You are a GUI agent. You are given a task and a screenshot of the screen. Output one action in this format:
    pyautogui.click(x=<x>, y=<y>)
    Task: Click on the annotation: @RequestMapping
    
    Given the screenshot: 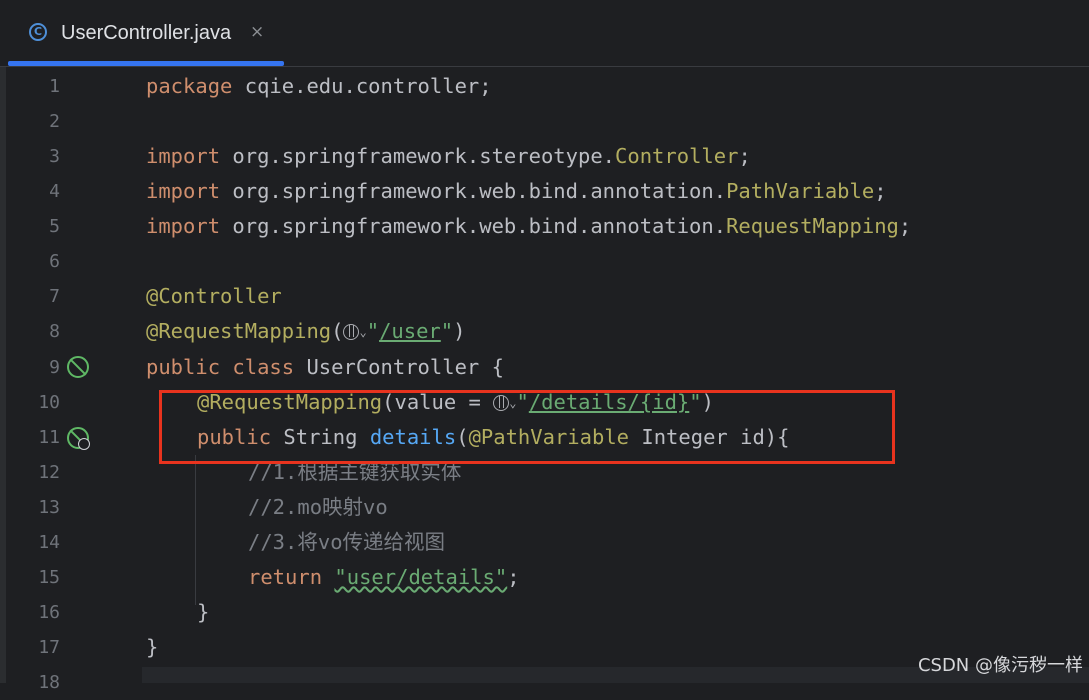 What is the action you would take?
    pyautogui.click(x=239, y=331)
    